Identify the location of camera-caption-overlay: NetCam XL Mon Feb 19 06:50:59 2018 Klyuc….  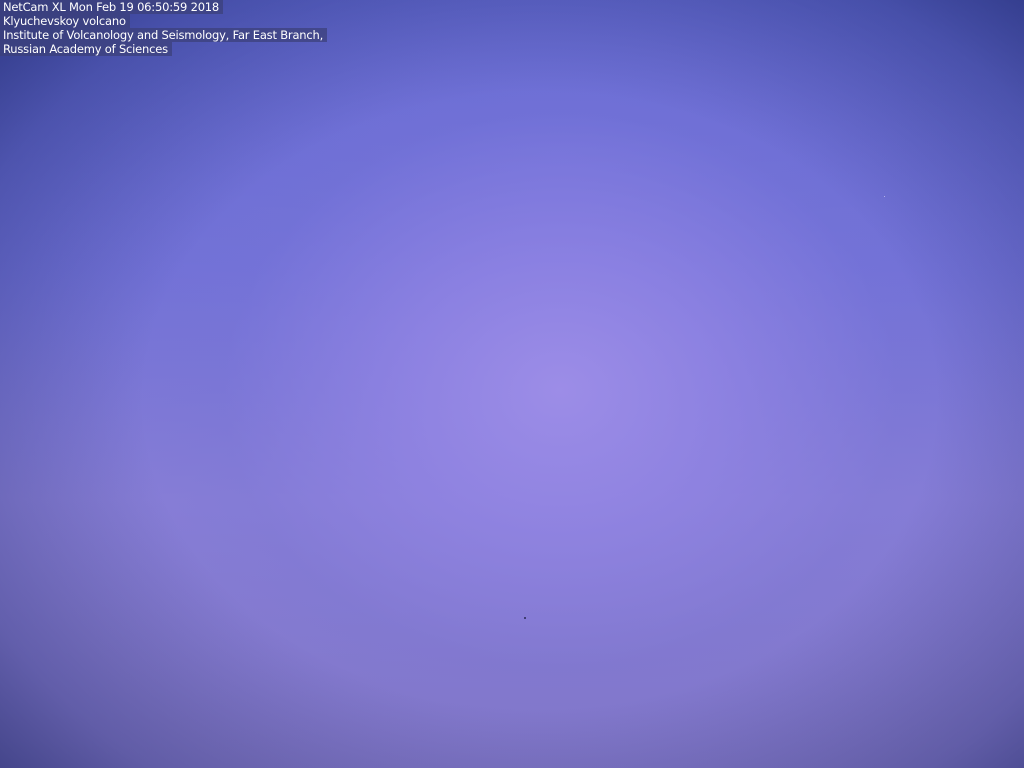
(164, 28).